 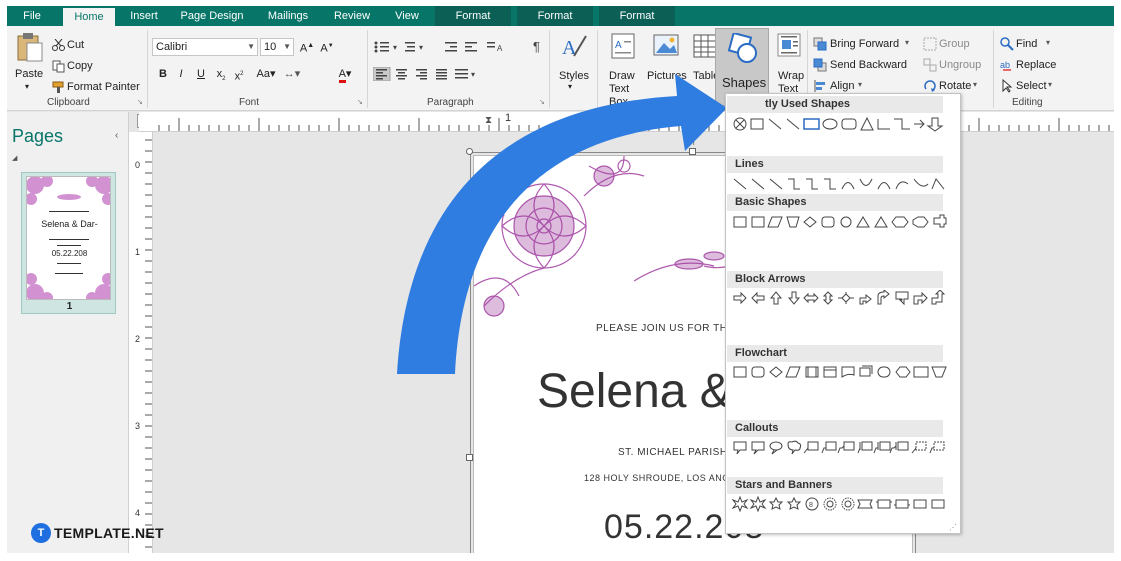 What do you see at coordinates (954, 44) in the screenshot?
I see `group-button: Group` at bounding box center [954, 44].